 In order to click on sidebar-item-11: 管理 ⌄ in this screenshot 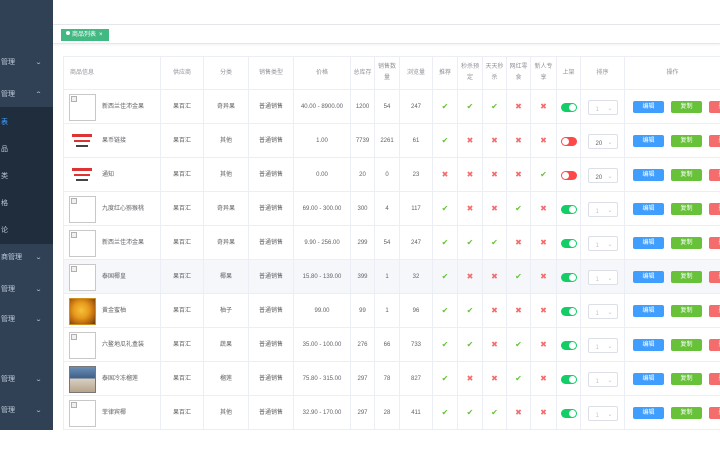, I will do `click(26, 411)`.